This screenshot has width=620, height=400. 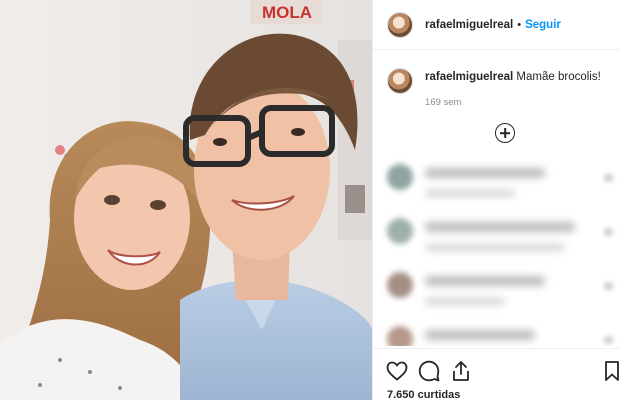 I want to click on comment-icon, so click(x=429, y=371).